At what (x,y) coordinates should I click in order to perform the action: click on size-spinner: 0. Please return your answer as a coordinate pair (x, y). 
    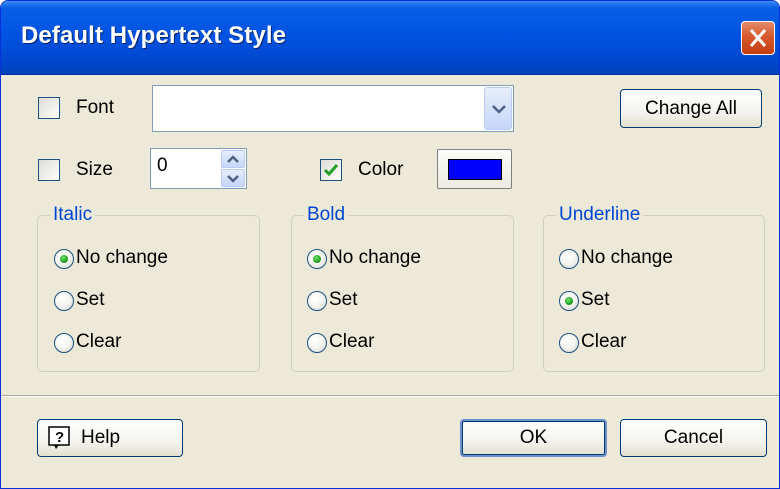
    Looking at the image, I should click on (198, 168).